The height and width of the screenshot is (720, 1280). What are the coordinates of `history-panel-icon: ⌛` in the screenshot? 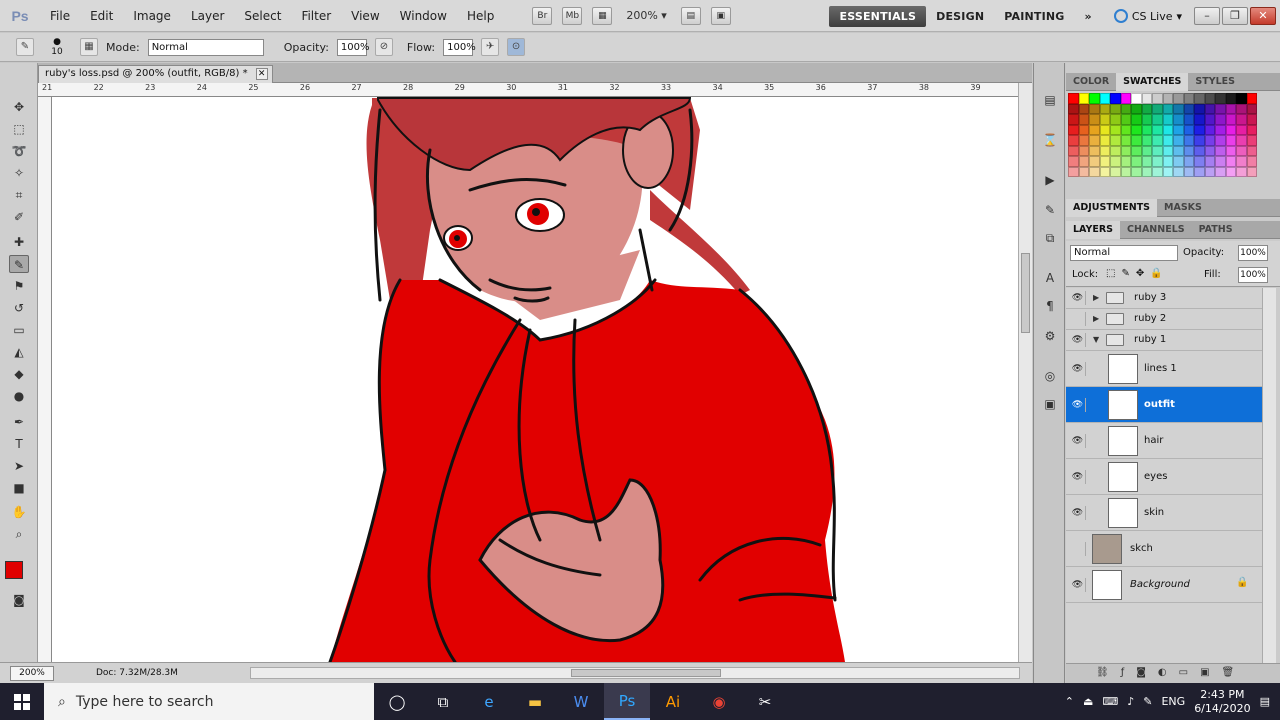 It's located at (1050, 140).